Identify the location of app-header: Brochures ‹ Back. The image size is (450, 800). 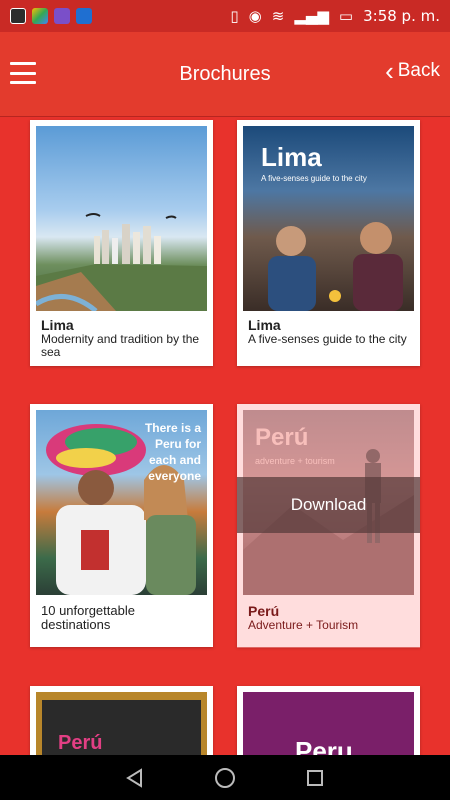
(225, 74).